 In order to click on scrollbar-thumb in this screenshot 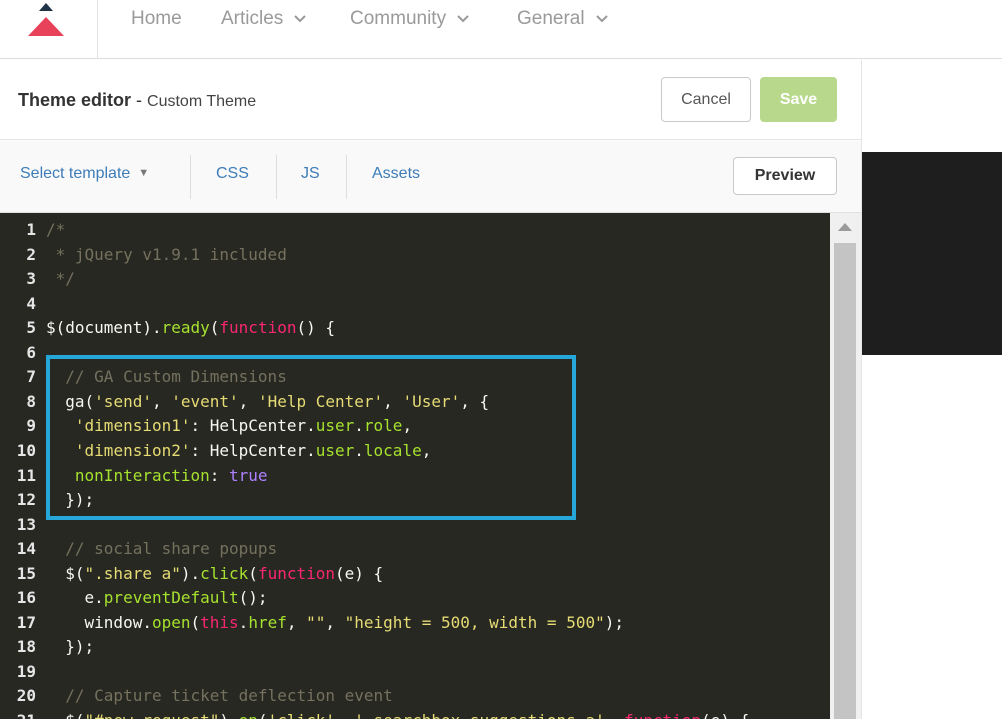, I will do `click(845, 481)`.